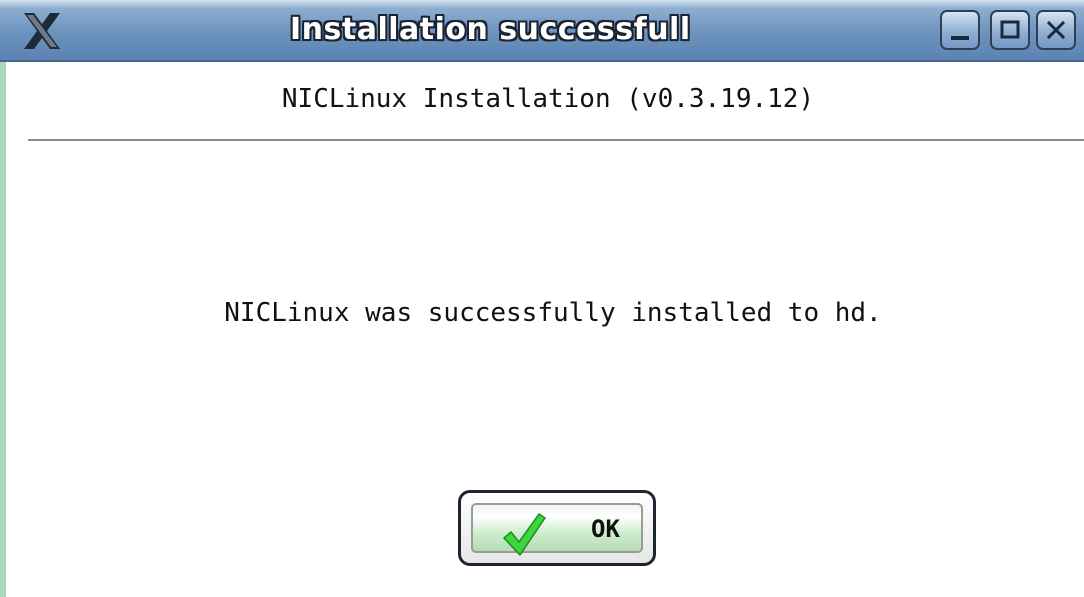 This screenshot has height=597, width=1084. What do you see at coordinates (524, 534) in the screenshot?
I see `checkmark-icon` at bounding box center [524, 534].